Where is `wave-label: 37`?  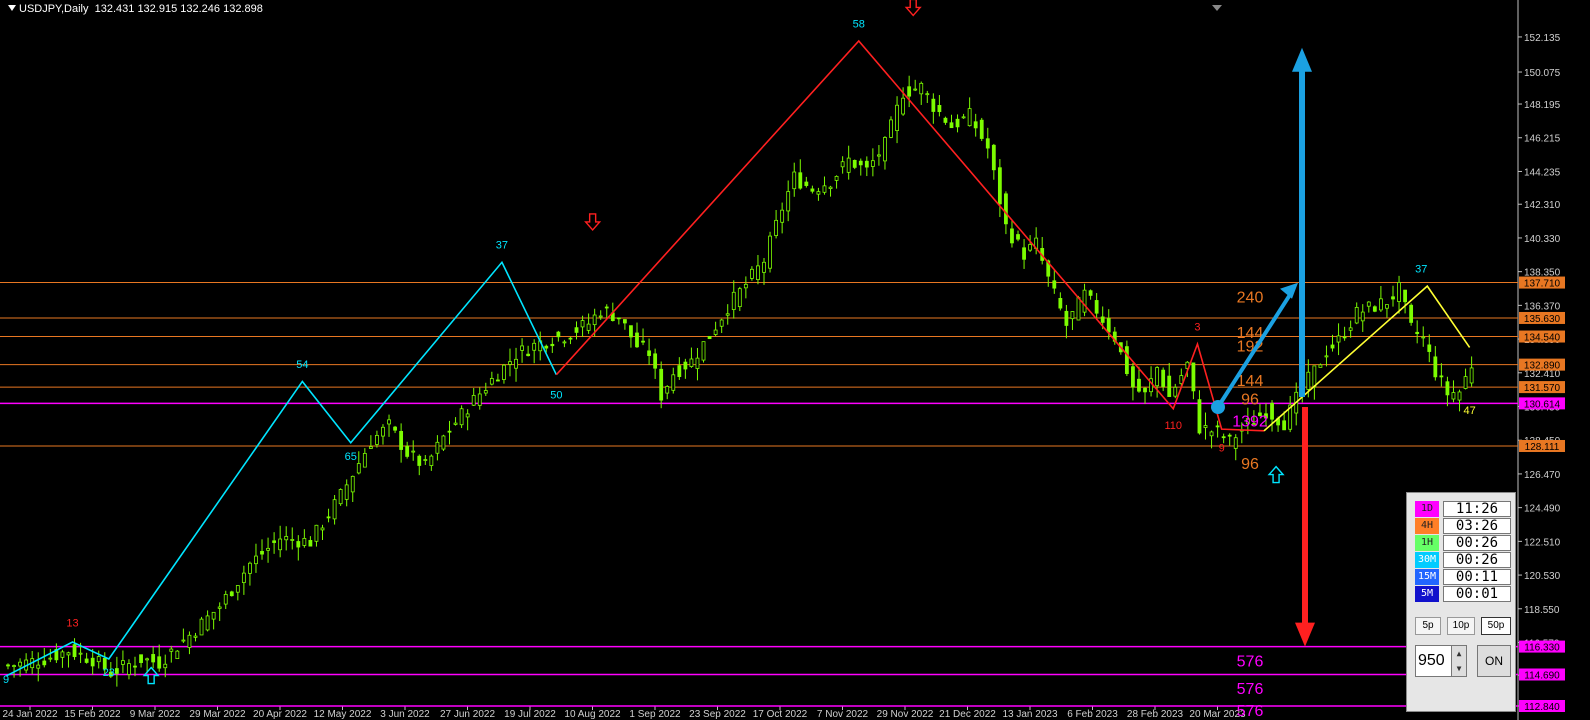
wave-label: 37 is located at coordinates (502, 246).